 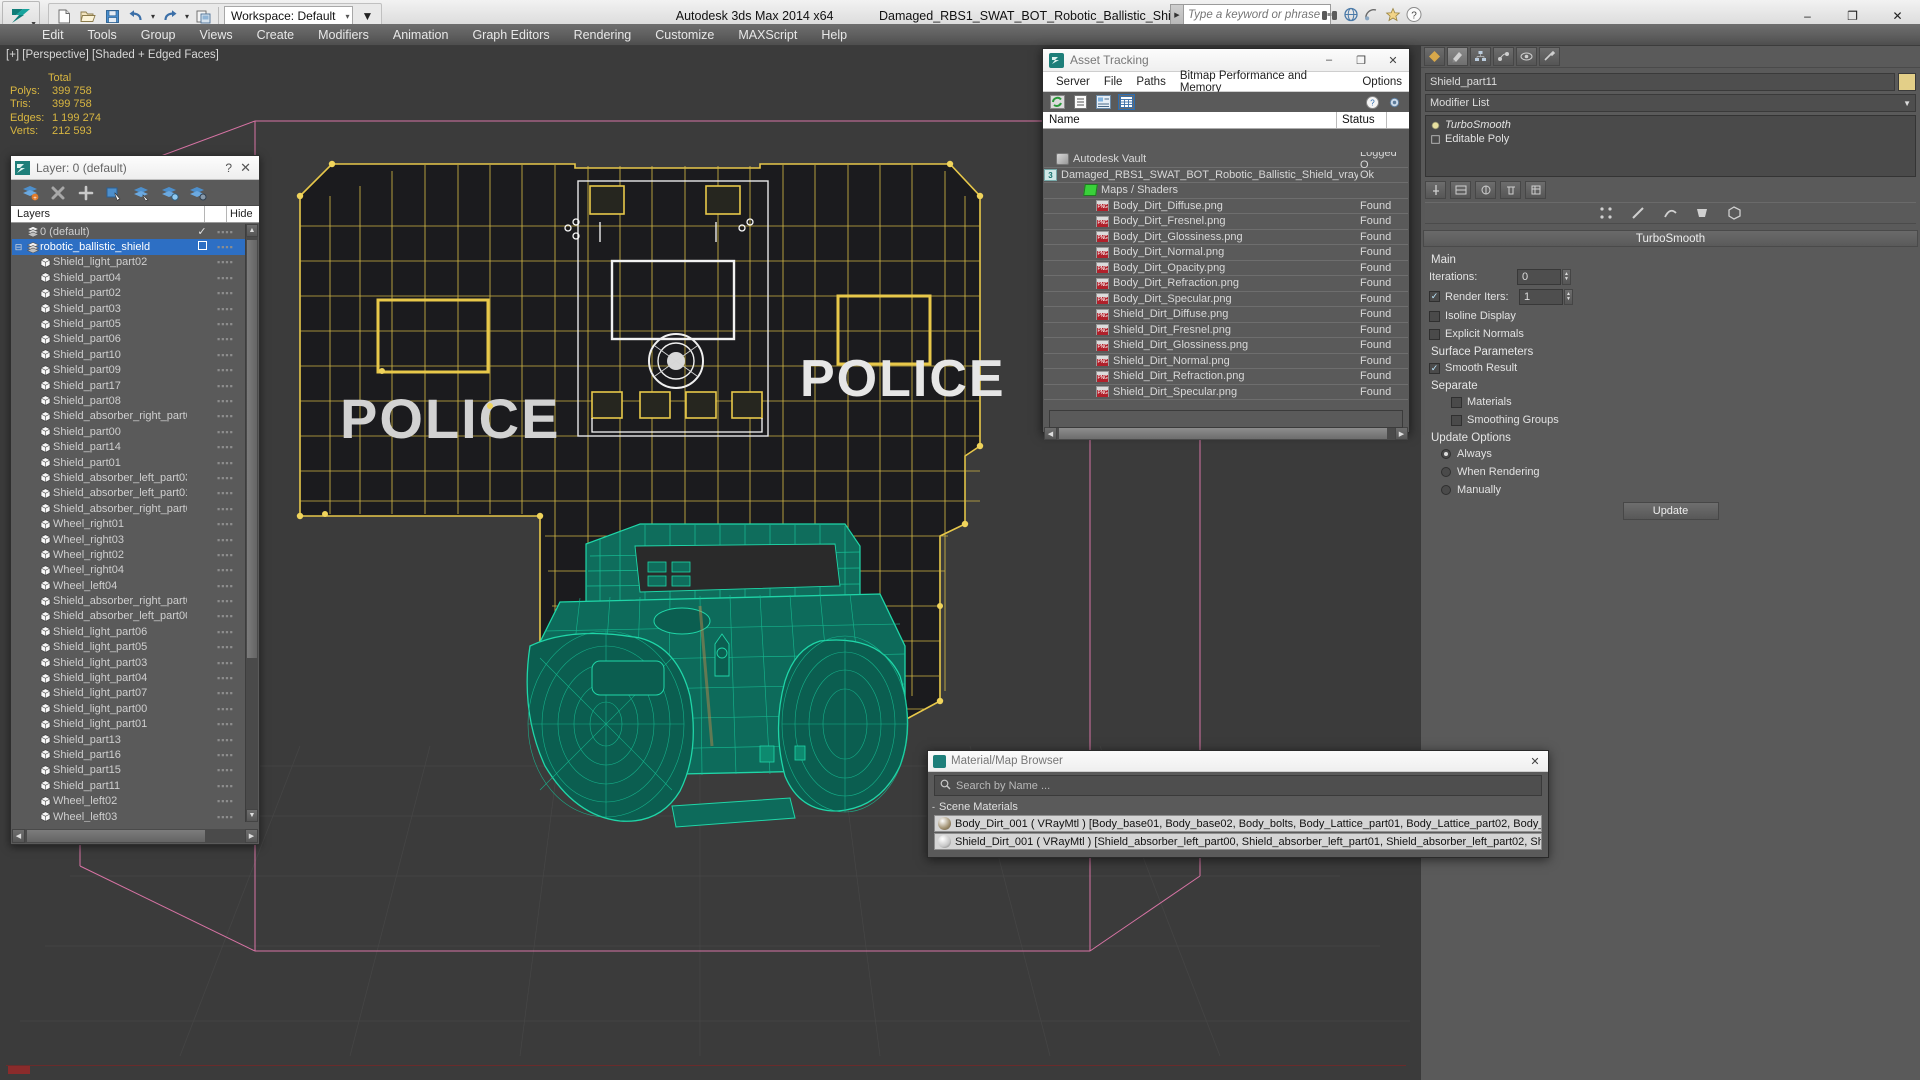 I want to click on layer-row: Shield_part17 ▪▪▪▪, so click(x=128, y=385).